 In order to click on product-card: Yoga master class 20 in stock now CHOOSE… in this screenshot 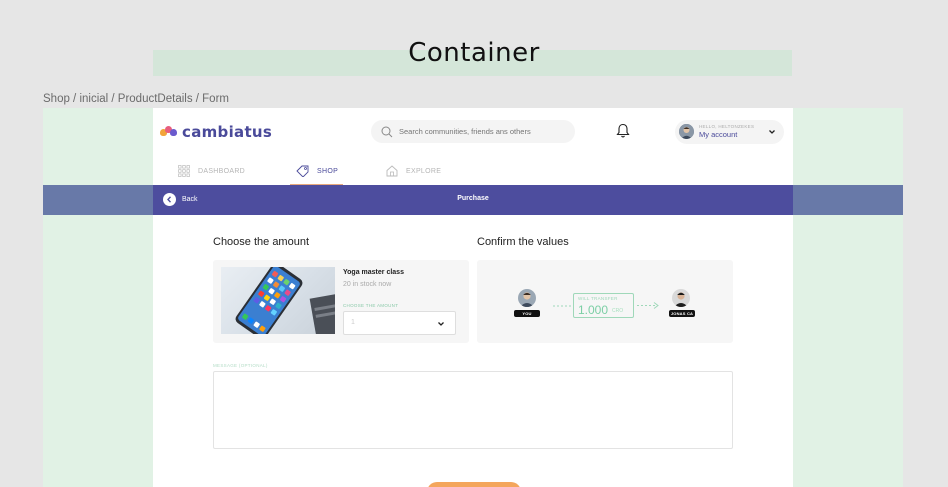, I will do `click(341, 301)`.